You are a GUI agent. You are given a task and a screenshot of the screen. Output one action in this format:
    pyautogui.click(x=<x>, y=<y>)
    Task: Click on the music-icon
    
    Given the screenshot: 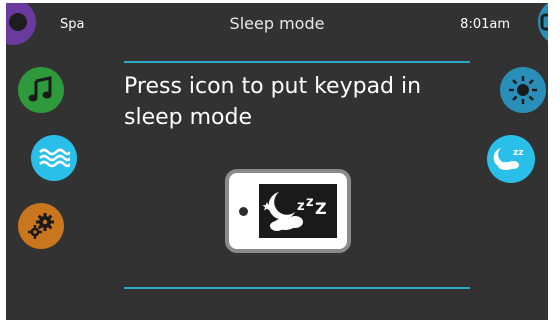 What is the action you would take?
    pyautogui.click(x=40, y=89)
    